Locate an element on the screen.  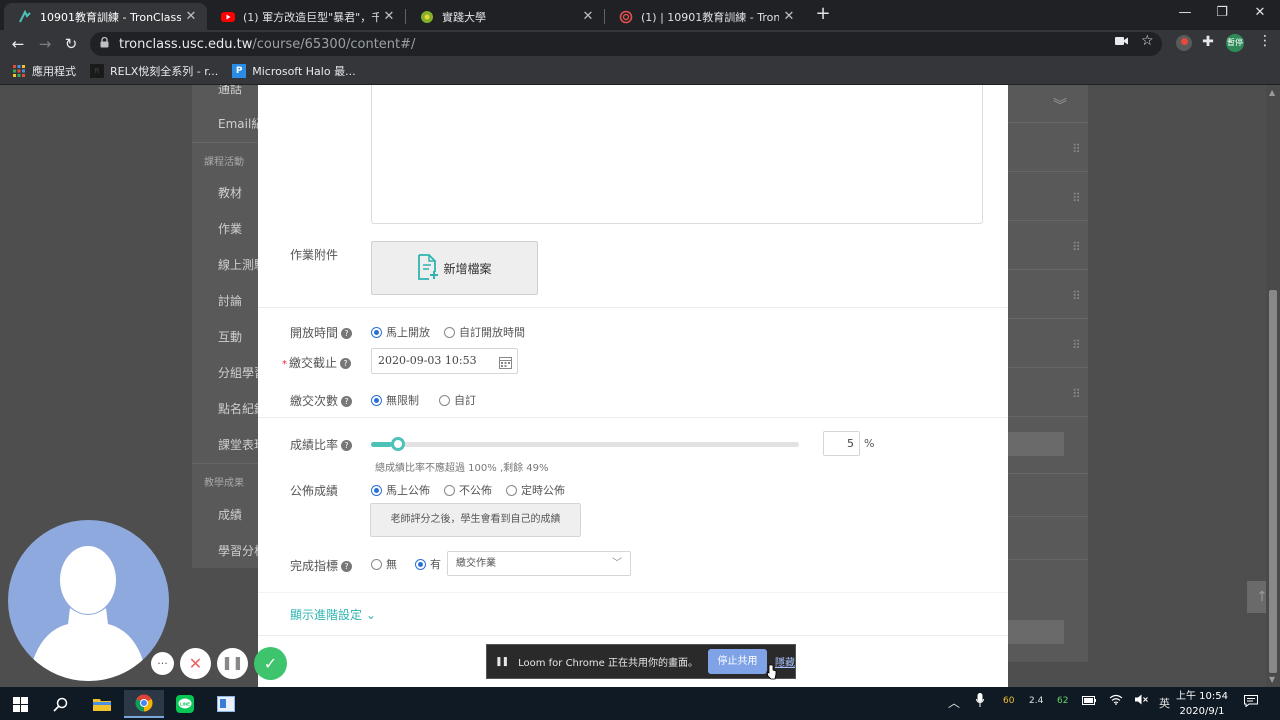
extensions-puzzle-icon: ✚ is located at coordinates (1208, 43).